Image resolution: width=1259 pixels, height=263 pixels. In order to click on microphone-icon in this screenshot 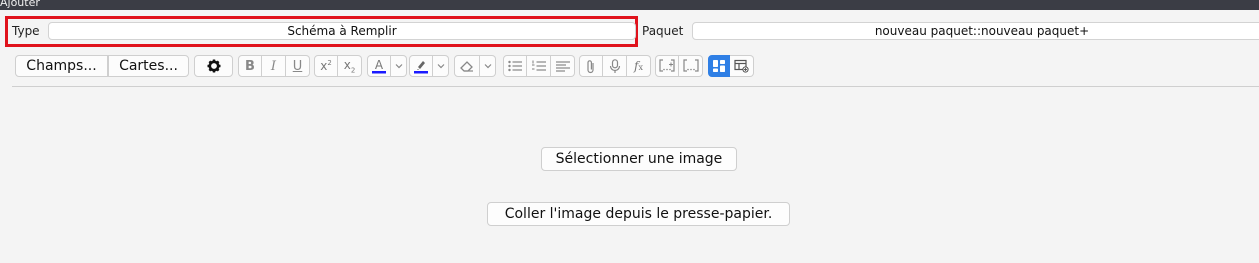, I will do `click(614, 65)`.